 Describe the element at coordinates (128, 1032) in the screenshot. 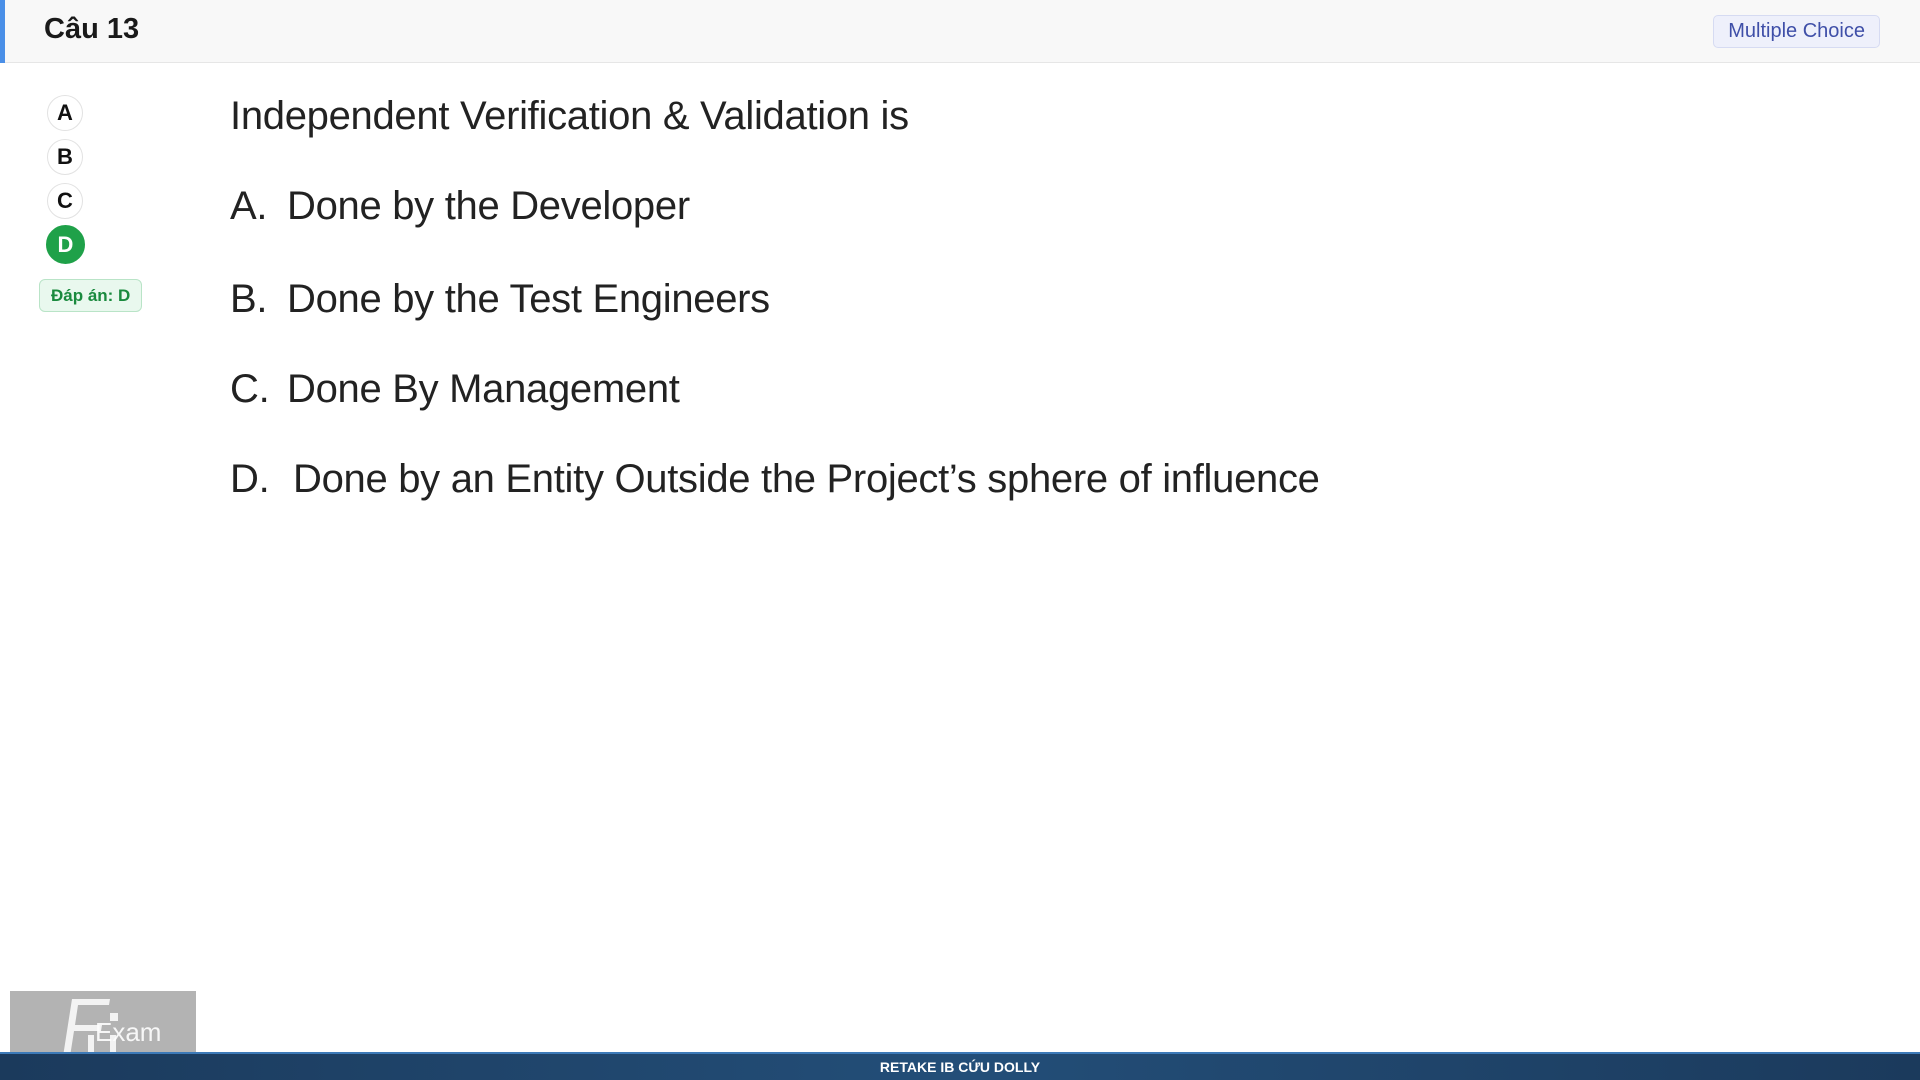

I see `logo-text: Exam` at that location.